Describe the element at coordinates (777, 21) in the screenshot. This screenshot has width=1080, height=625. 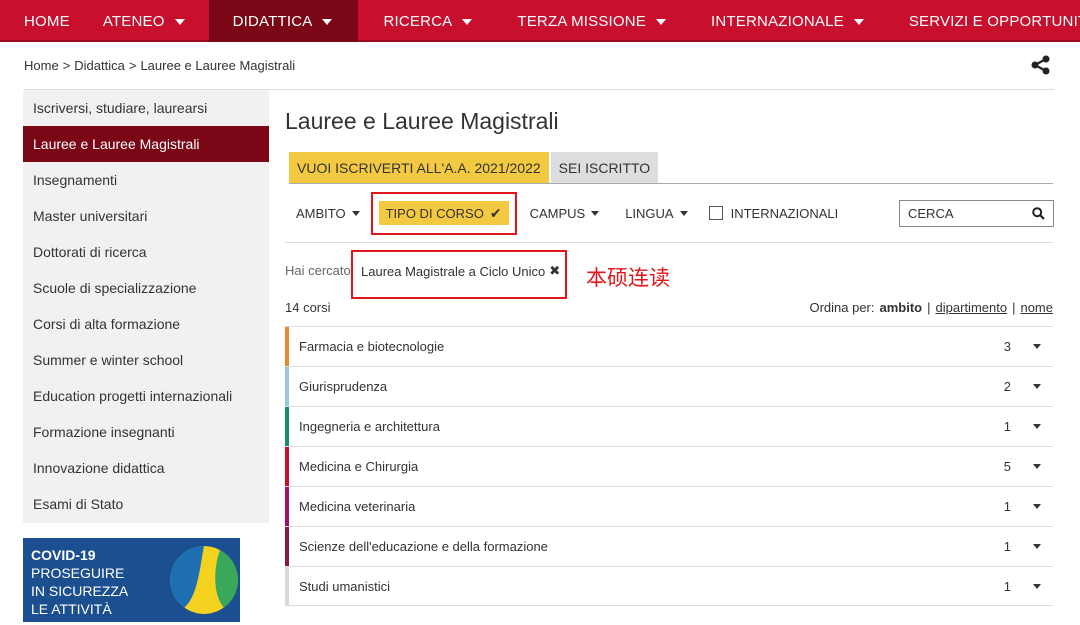
I see `nav-internazionale-label: INTERNAZIONALE` at that location.